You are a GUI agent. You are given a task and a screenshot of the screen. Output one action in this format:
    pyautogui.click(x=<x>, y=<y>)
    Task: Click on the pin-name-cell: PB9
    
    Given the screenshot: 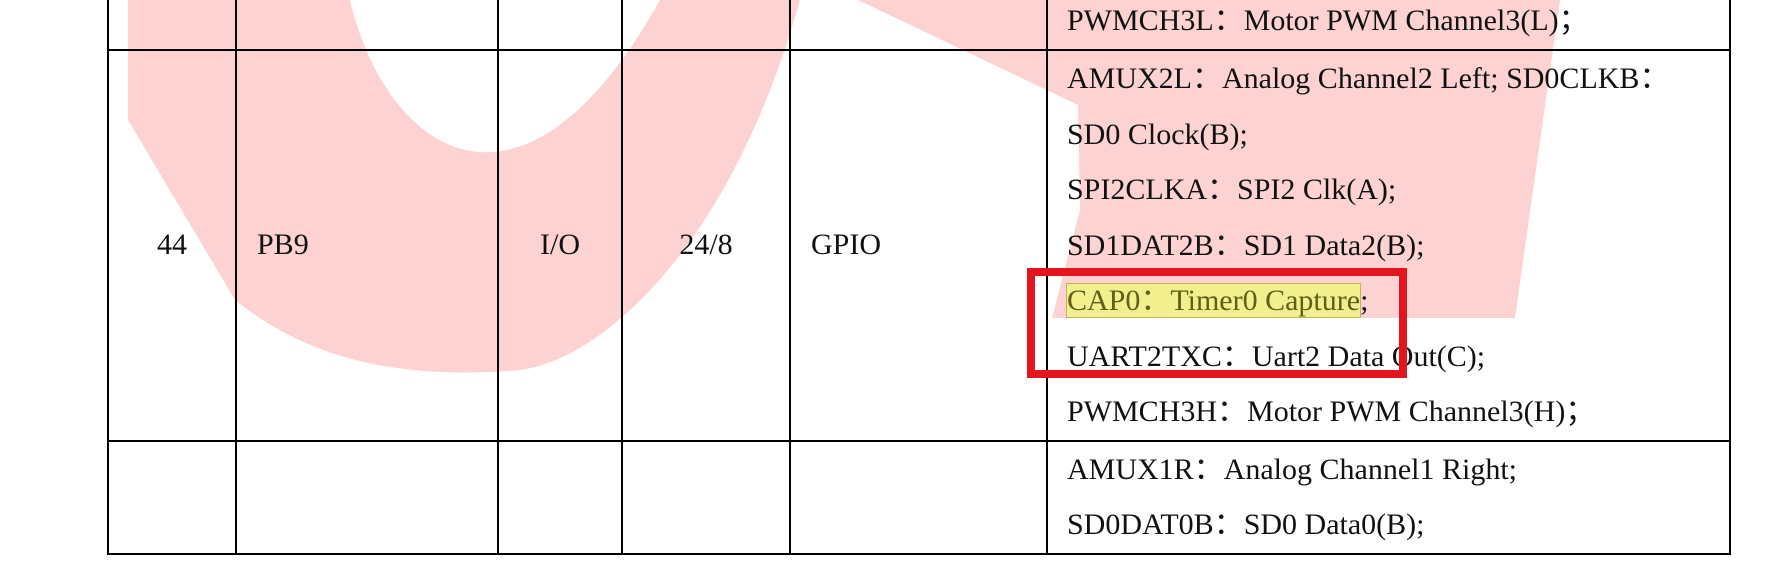 What is the action you would take?
    pyautogui.click(x=367, y=245)
    